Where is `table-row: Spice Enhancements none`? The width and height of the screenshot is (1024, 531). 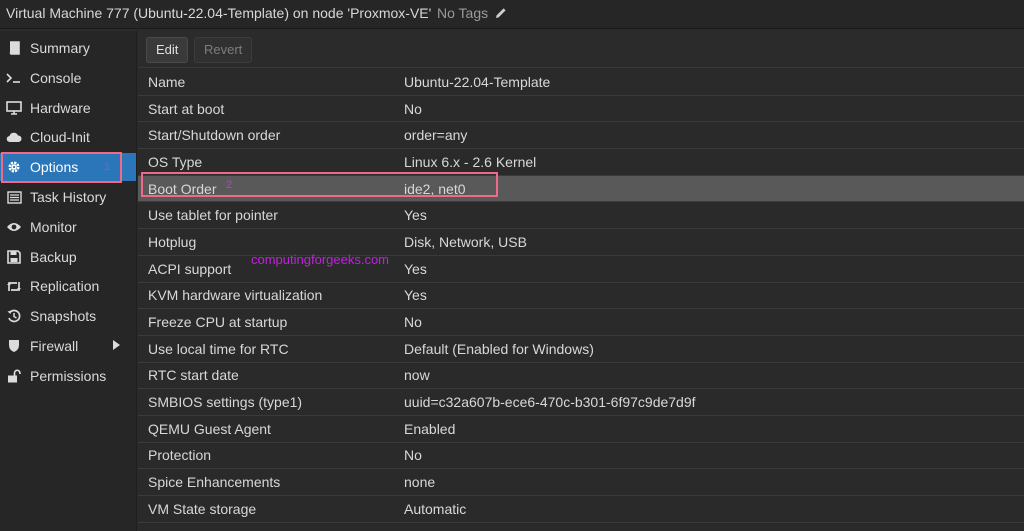 table-row: Spice Enhancements none is located at coordinates (581, 482).